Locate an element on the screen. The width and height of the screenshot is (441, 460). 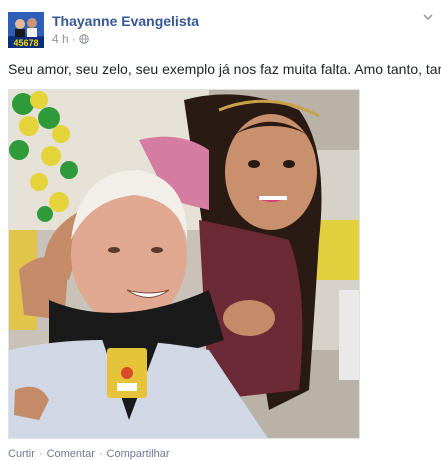
like-link: Curtir is located at coordinates (21, 454).